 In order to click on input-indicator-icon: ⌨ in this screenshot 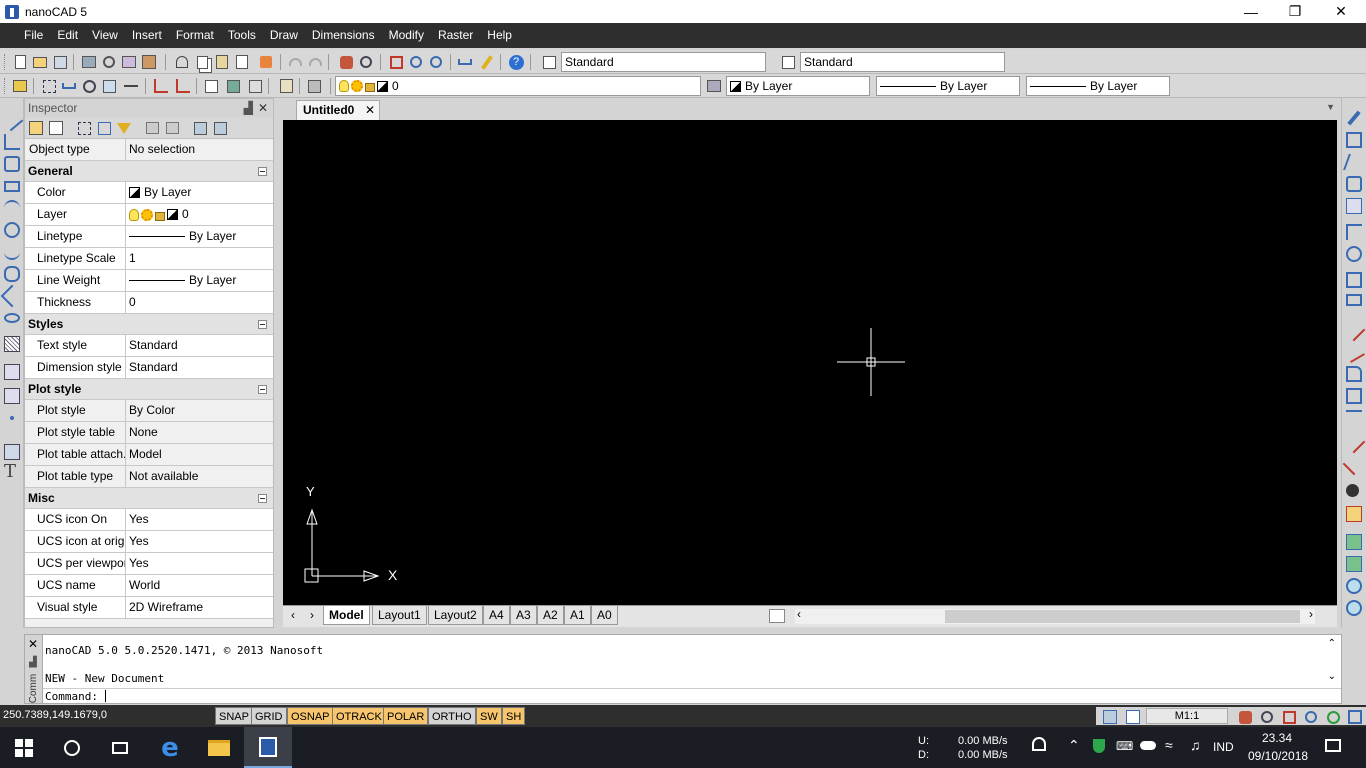, I will do `click(1124, 746)`.